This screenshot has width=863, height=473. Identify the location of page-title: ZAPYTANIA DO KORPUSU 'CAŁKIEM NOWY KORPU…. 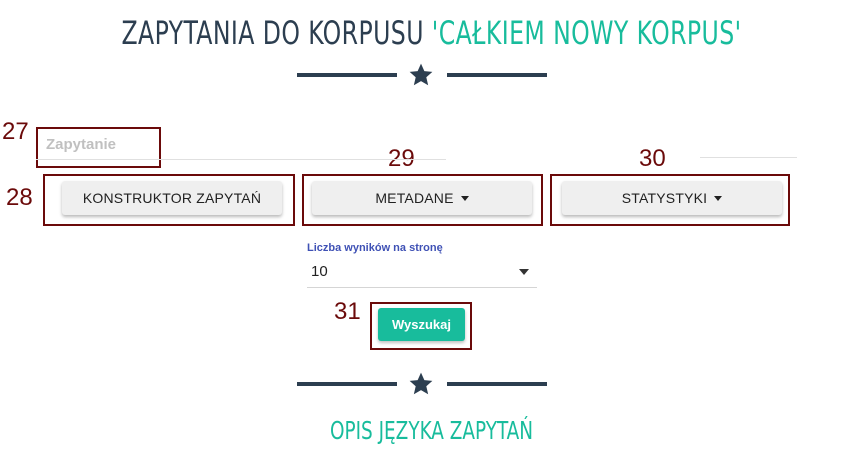
(432, 33).